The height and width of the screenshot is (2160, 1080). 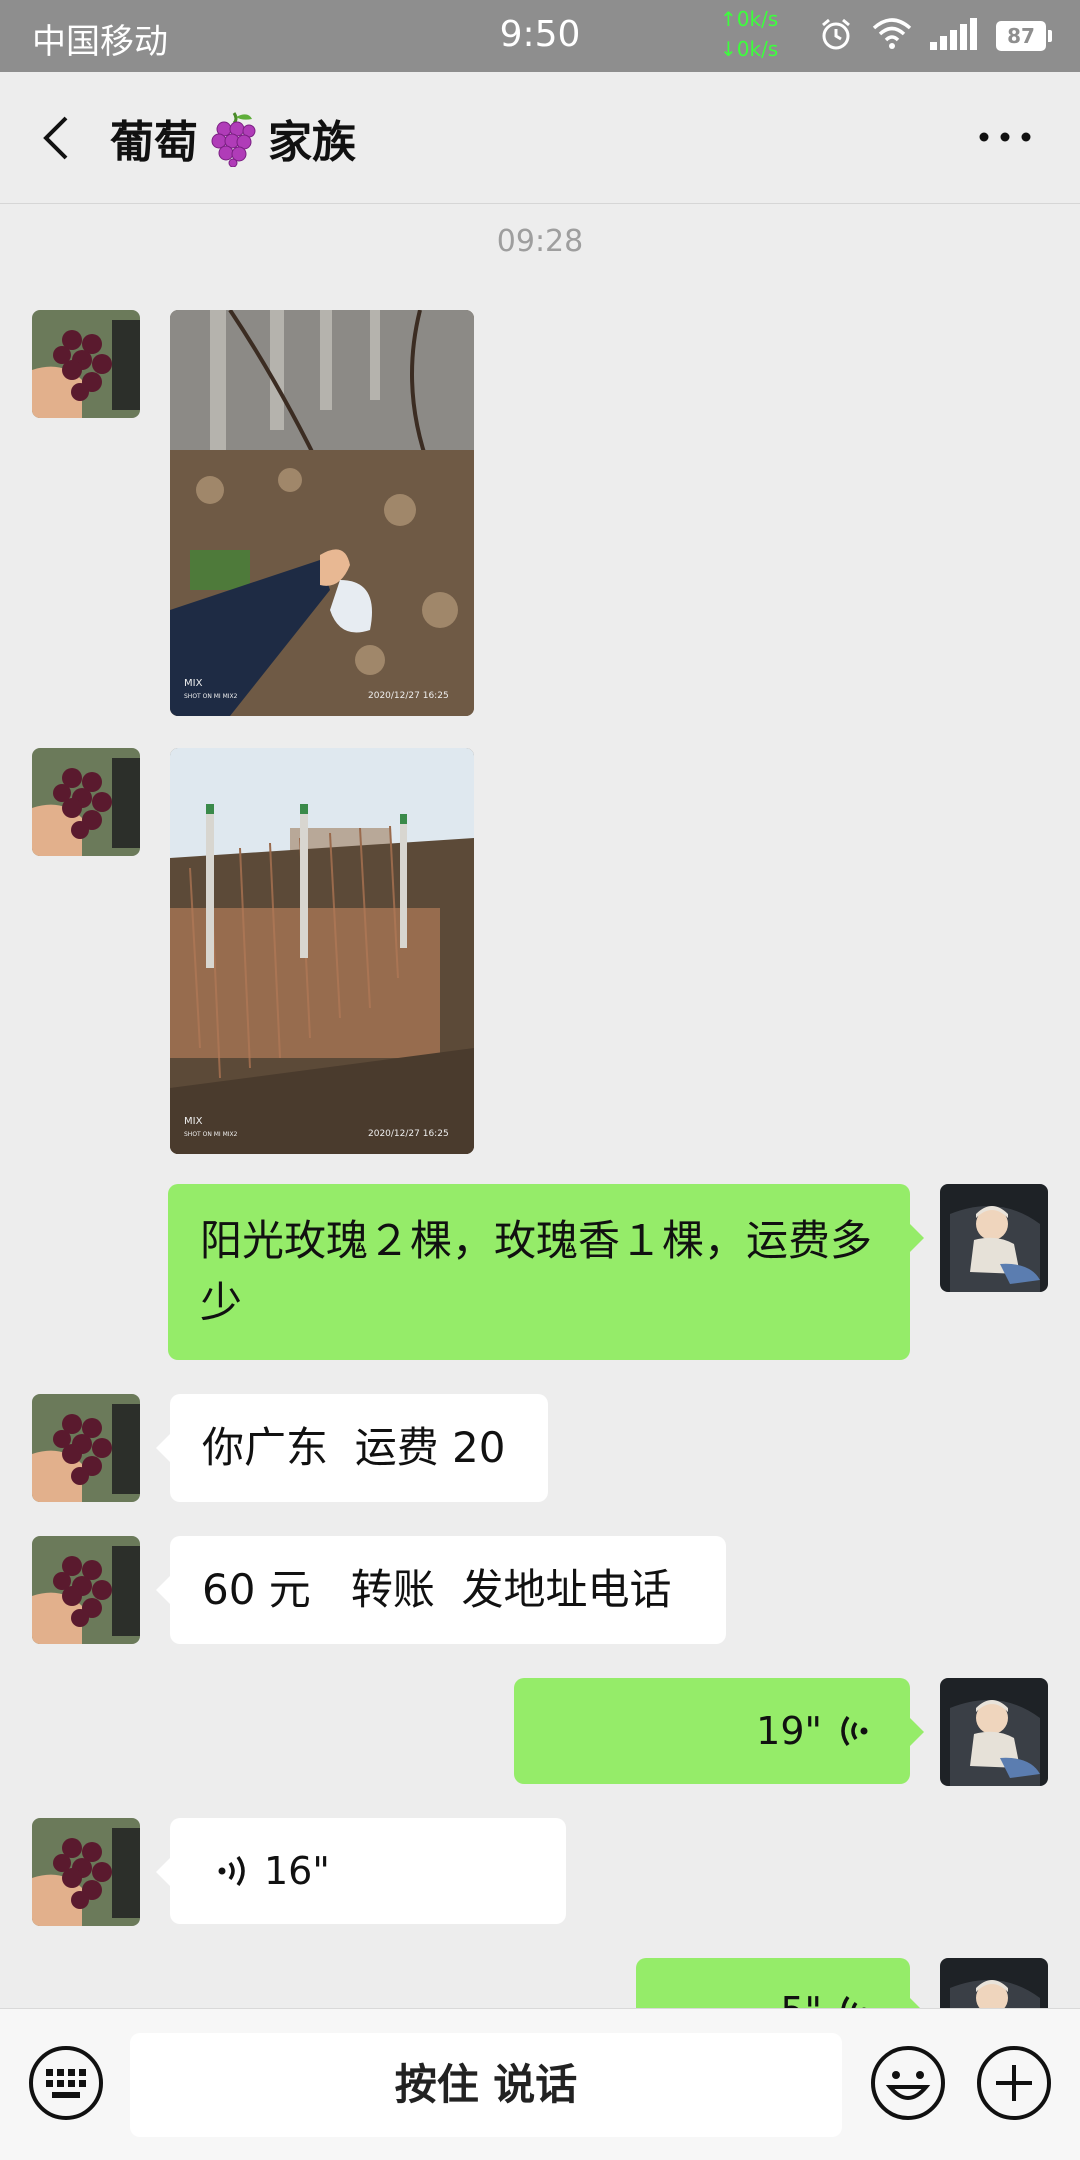 I want to click on hold-to-talk-button: 按住 说话, so click(x=486, y=2085).